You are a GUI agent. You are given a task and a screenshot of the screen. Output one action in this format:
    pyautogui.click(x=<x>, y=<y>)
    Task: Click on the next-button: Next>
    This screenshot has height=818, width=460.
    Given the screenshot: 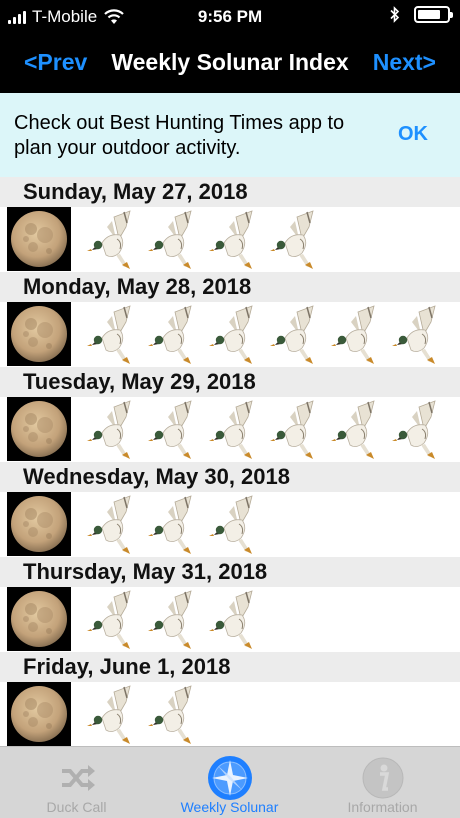 What is the action you would take?
    pyautogui.click(x=404, y=62)
    